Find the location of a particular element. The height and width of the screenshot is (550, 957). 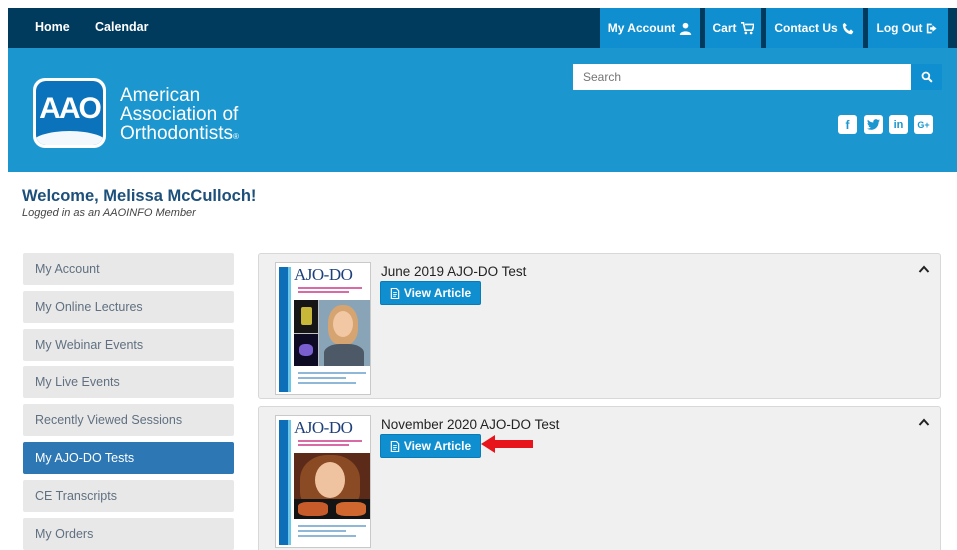

log-out-button: Log Out is located at coordinates (908, 28).